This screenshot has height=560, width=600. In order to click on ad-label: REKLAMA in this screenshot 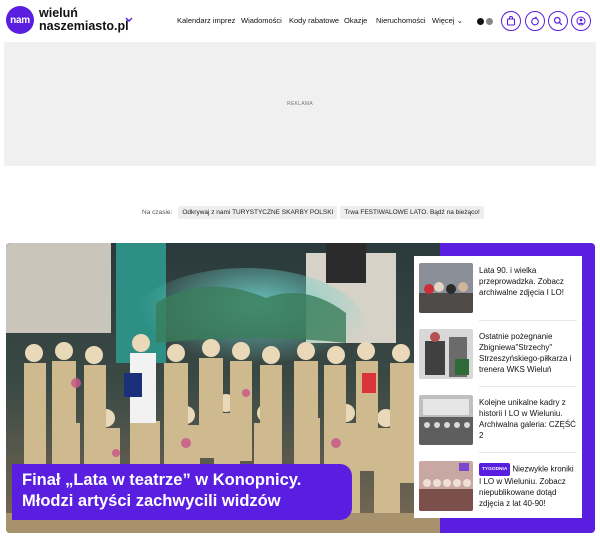, I will do `click(300, 104)`.